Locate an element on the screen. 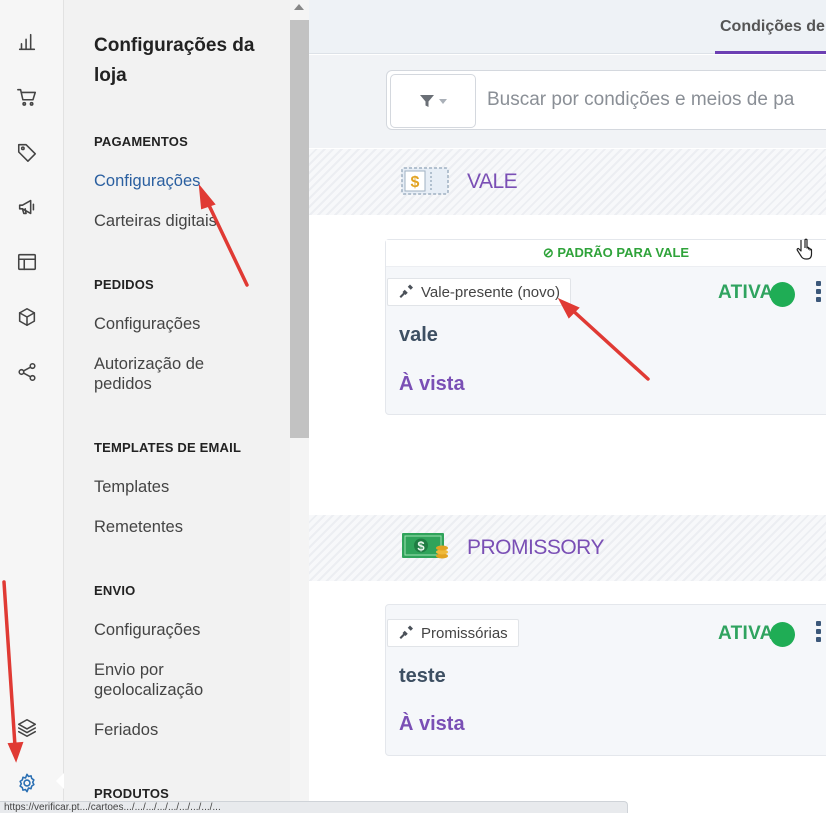 This screenshot has height=813, width=826. layout-icon is located at coordinates (27, 262).